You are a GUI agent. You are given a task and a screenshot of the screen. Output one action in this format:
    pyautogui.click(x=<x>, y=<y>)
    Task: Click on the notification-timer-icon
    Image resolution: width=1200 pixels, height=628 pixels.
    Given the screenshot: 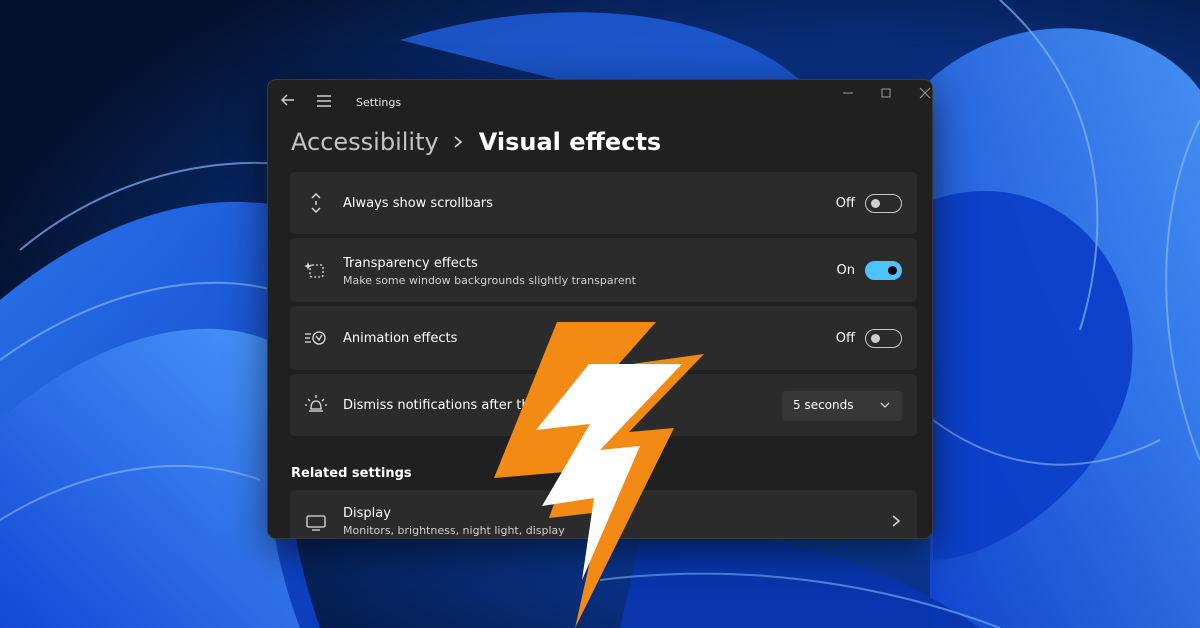 What is the action you would take?
    pyautogui.click(x=316, y=403)
    